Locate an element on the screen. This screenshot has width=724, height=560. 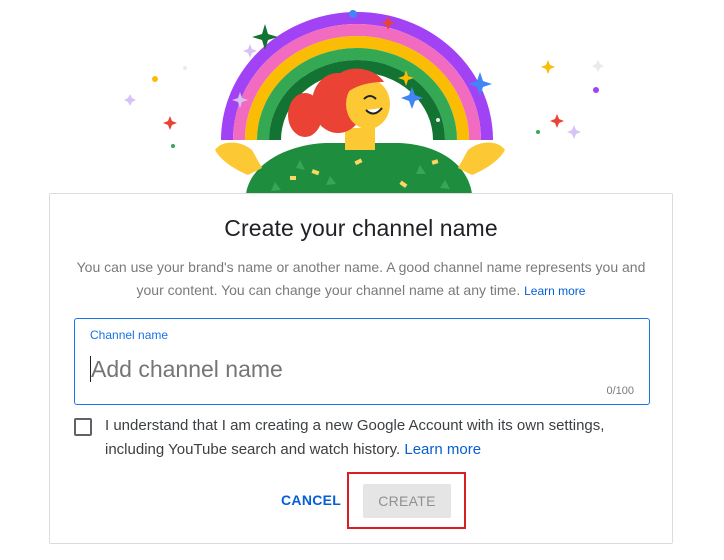
channel-name-field: Channel name 0/100 is located at coordinates (362, 361).